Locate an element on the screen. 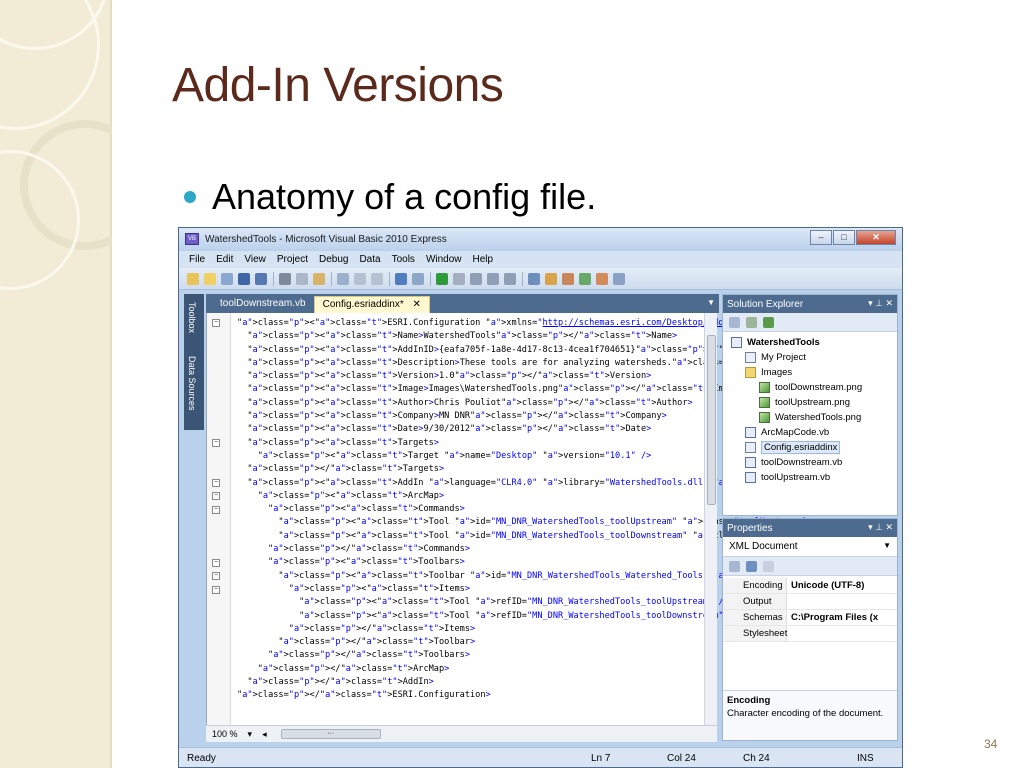 This screenshot has height=768, width=1024. object-selector: XML Document ▼ is located at coordinates (810, 547).